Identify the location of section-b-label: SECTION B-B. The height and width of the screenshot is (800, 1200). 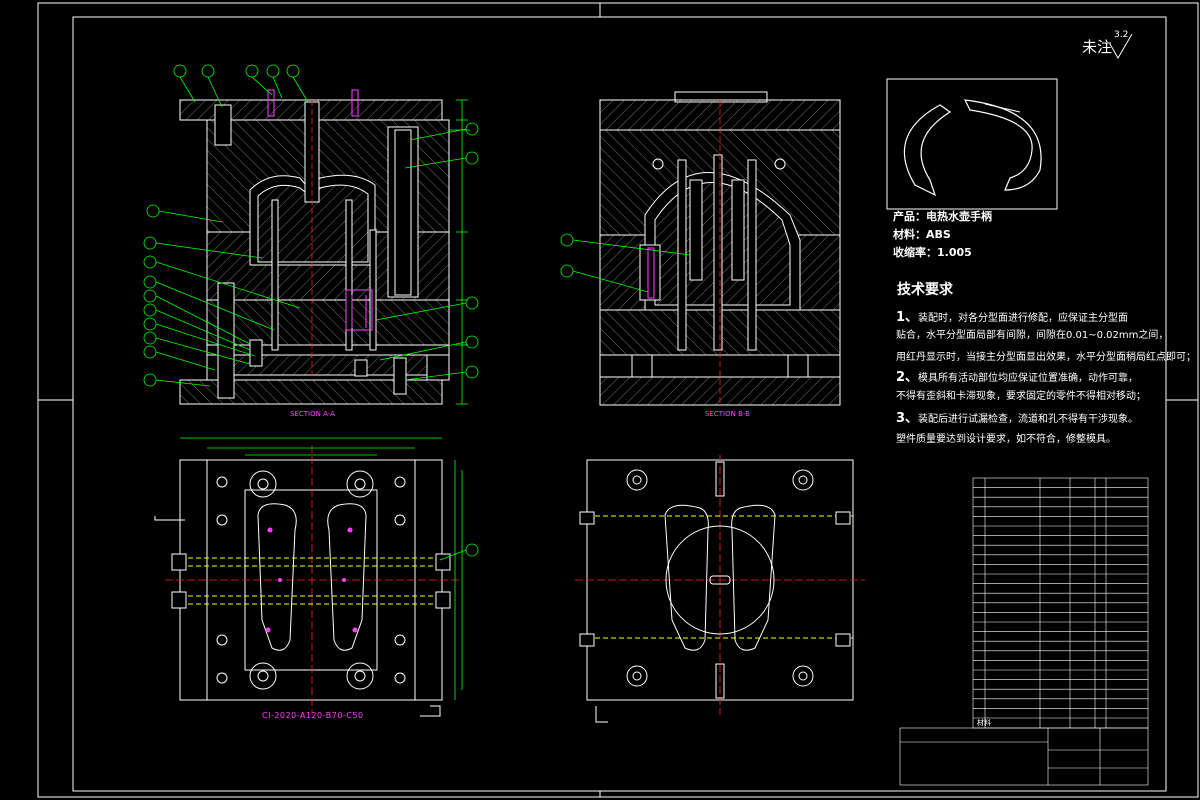
(727, 414).